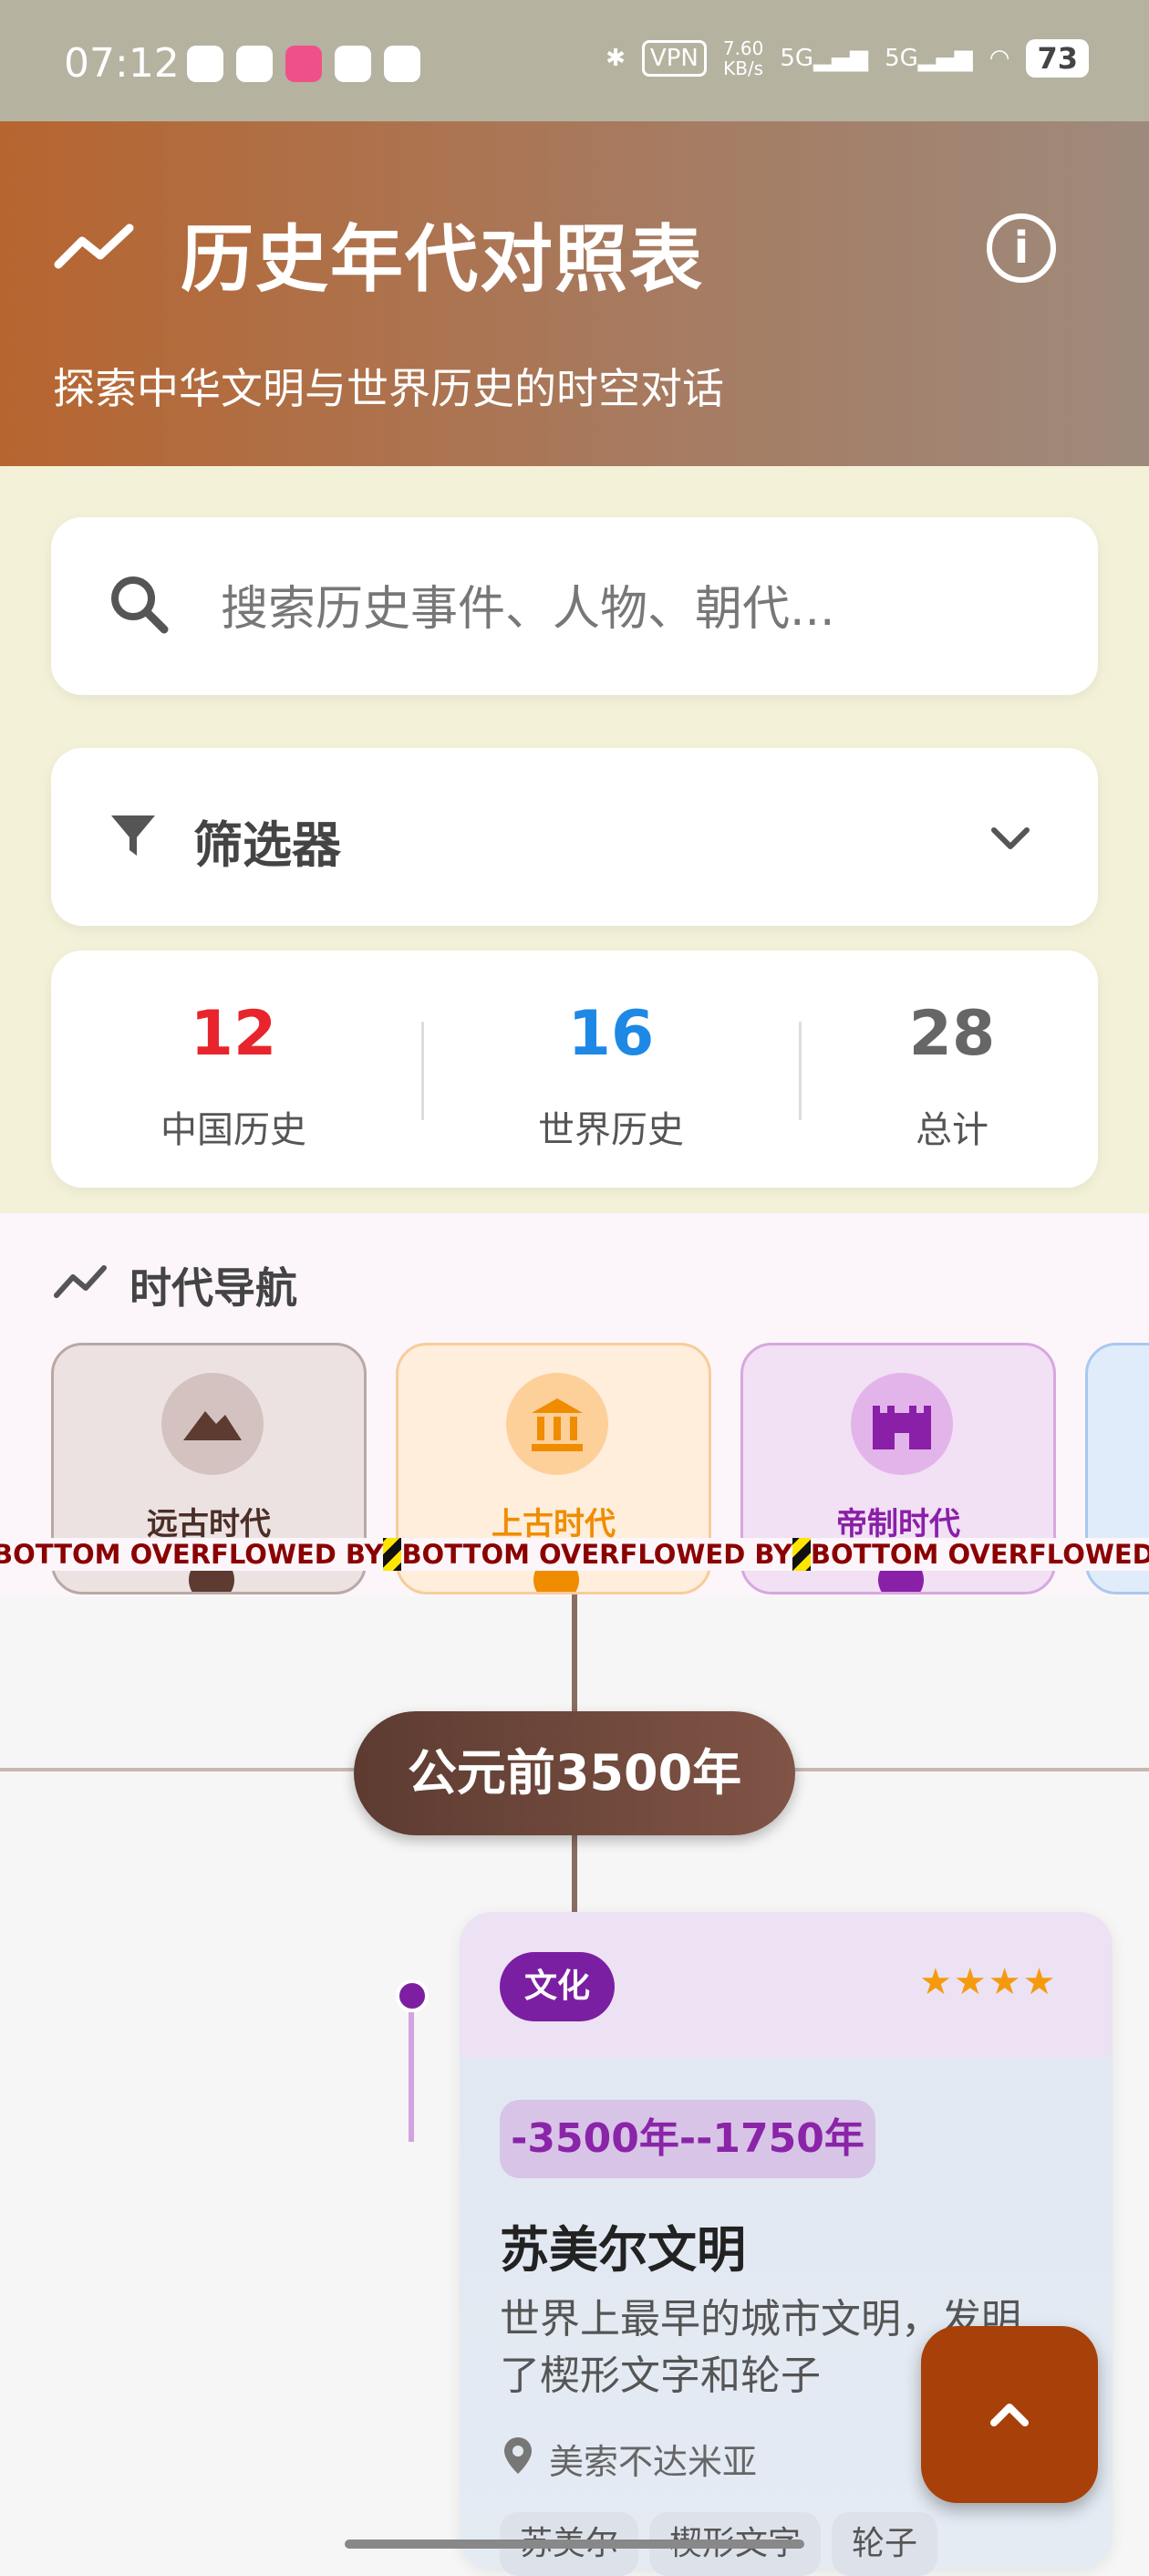 This screenshot has height=2576, width=1149. Describe the element at coordinates (653, 2462) in the screenshot. I see `event-location: 美索不达米亚` at that location.